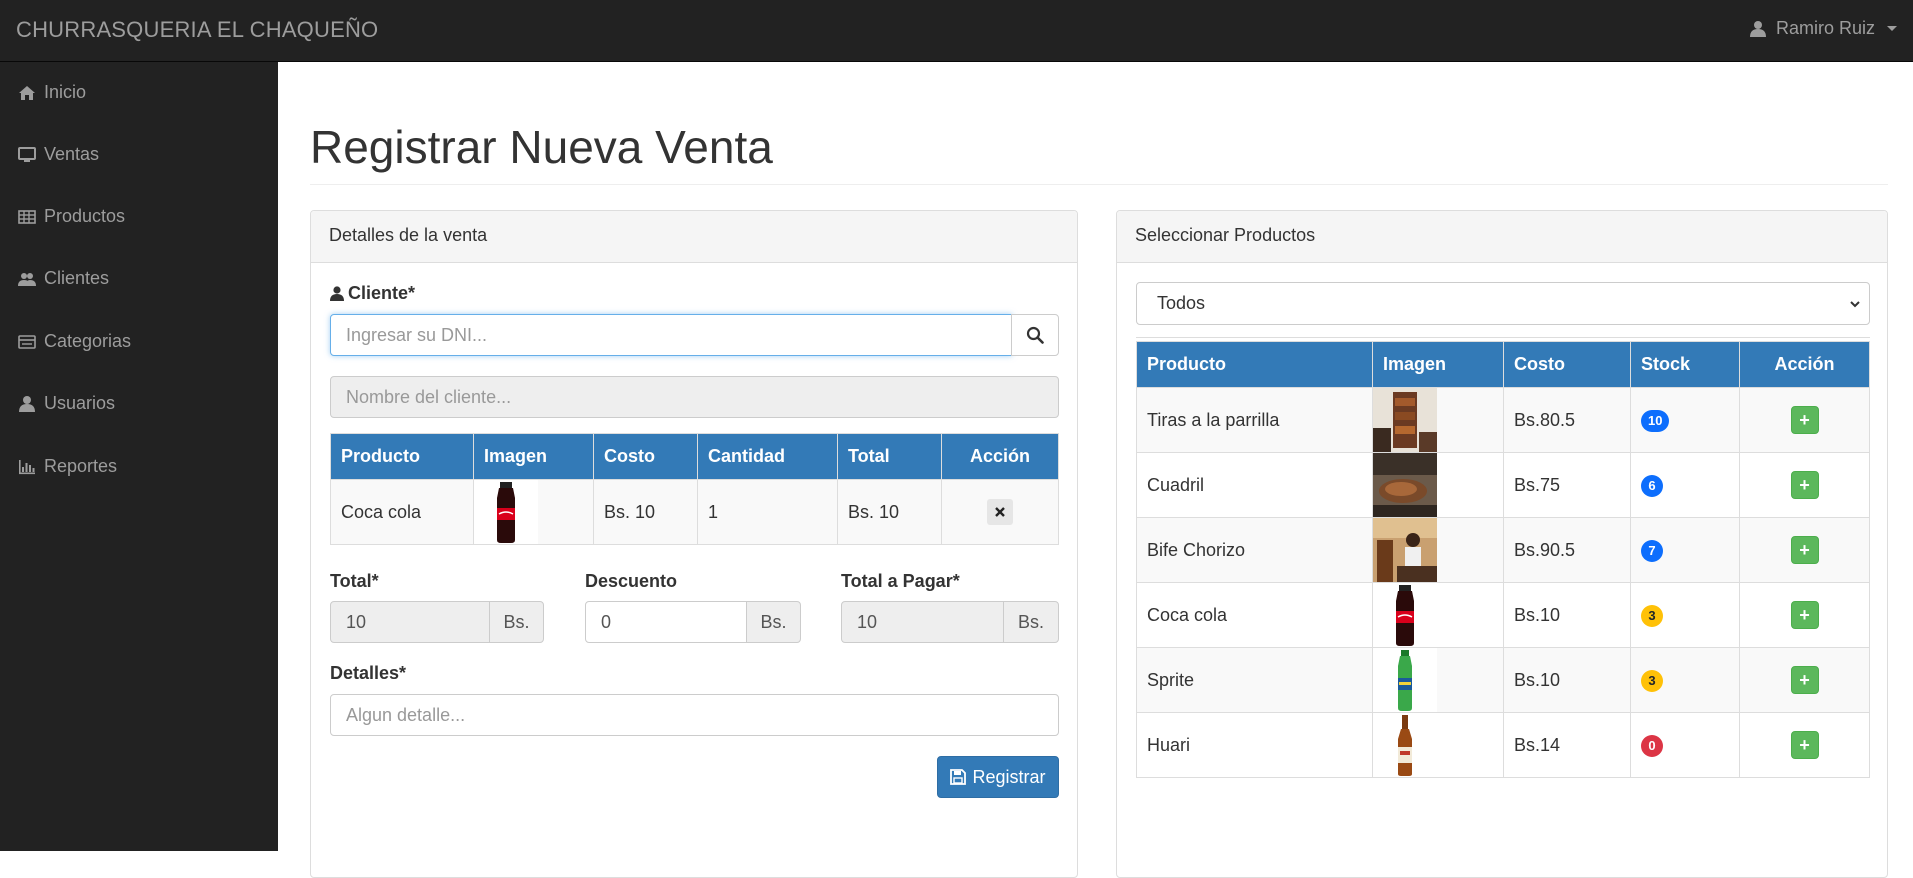 Image resolution: width=1913 pixels, height=878 pixels. I want to click on sidebar-item-clientes: Clientes, so click(63, 278).